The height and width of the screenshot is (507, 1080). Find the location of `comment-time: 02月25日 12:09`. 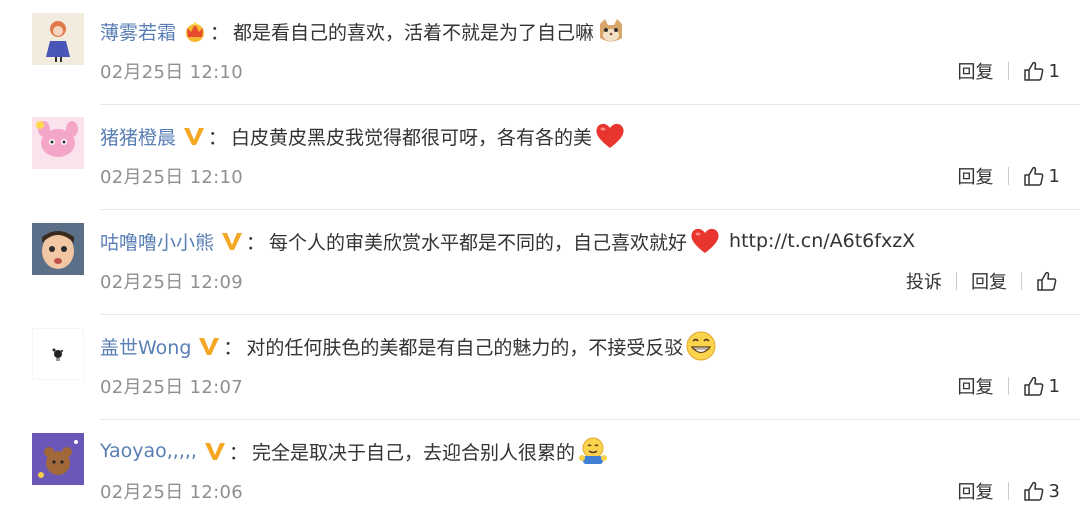

comment-time: 02月25日 12:09 is located at coordinates (172, 282).